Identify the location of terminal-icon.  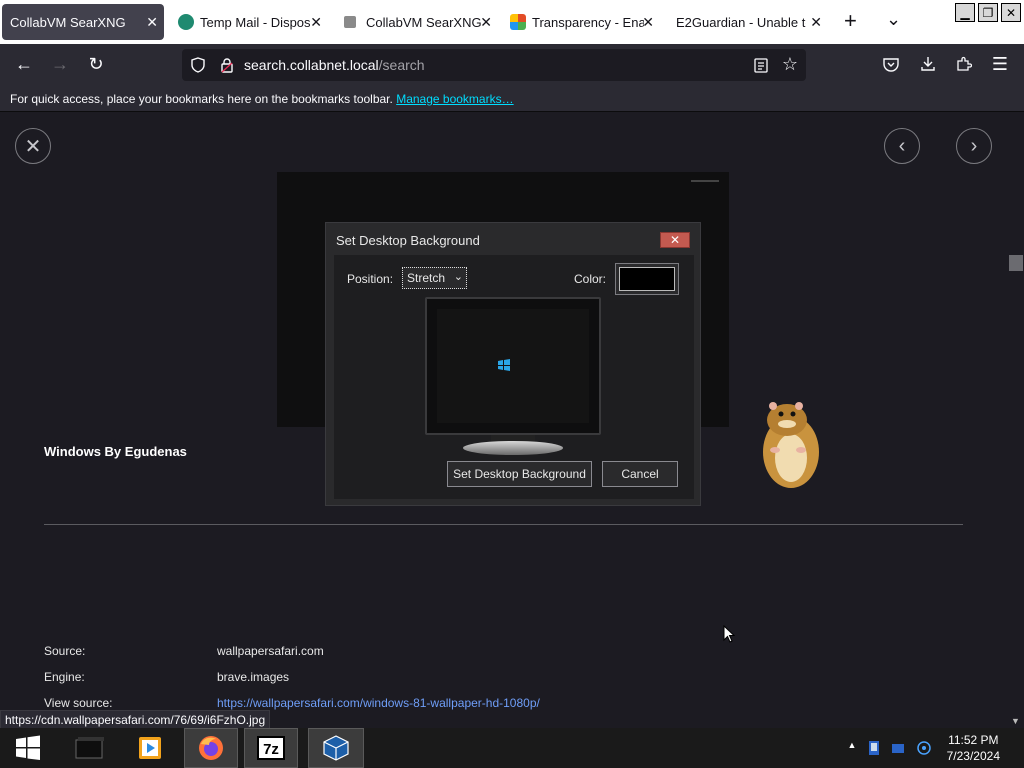
(89, 748).